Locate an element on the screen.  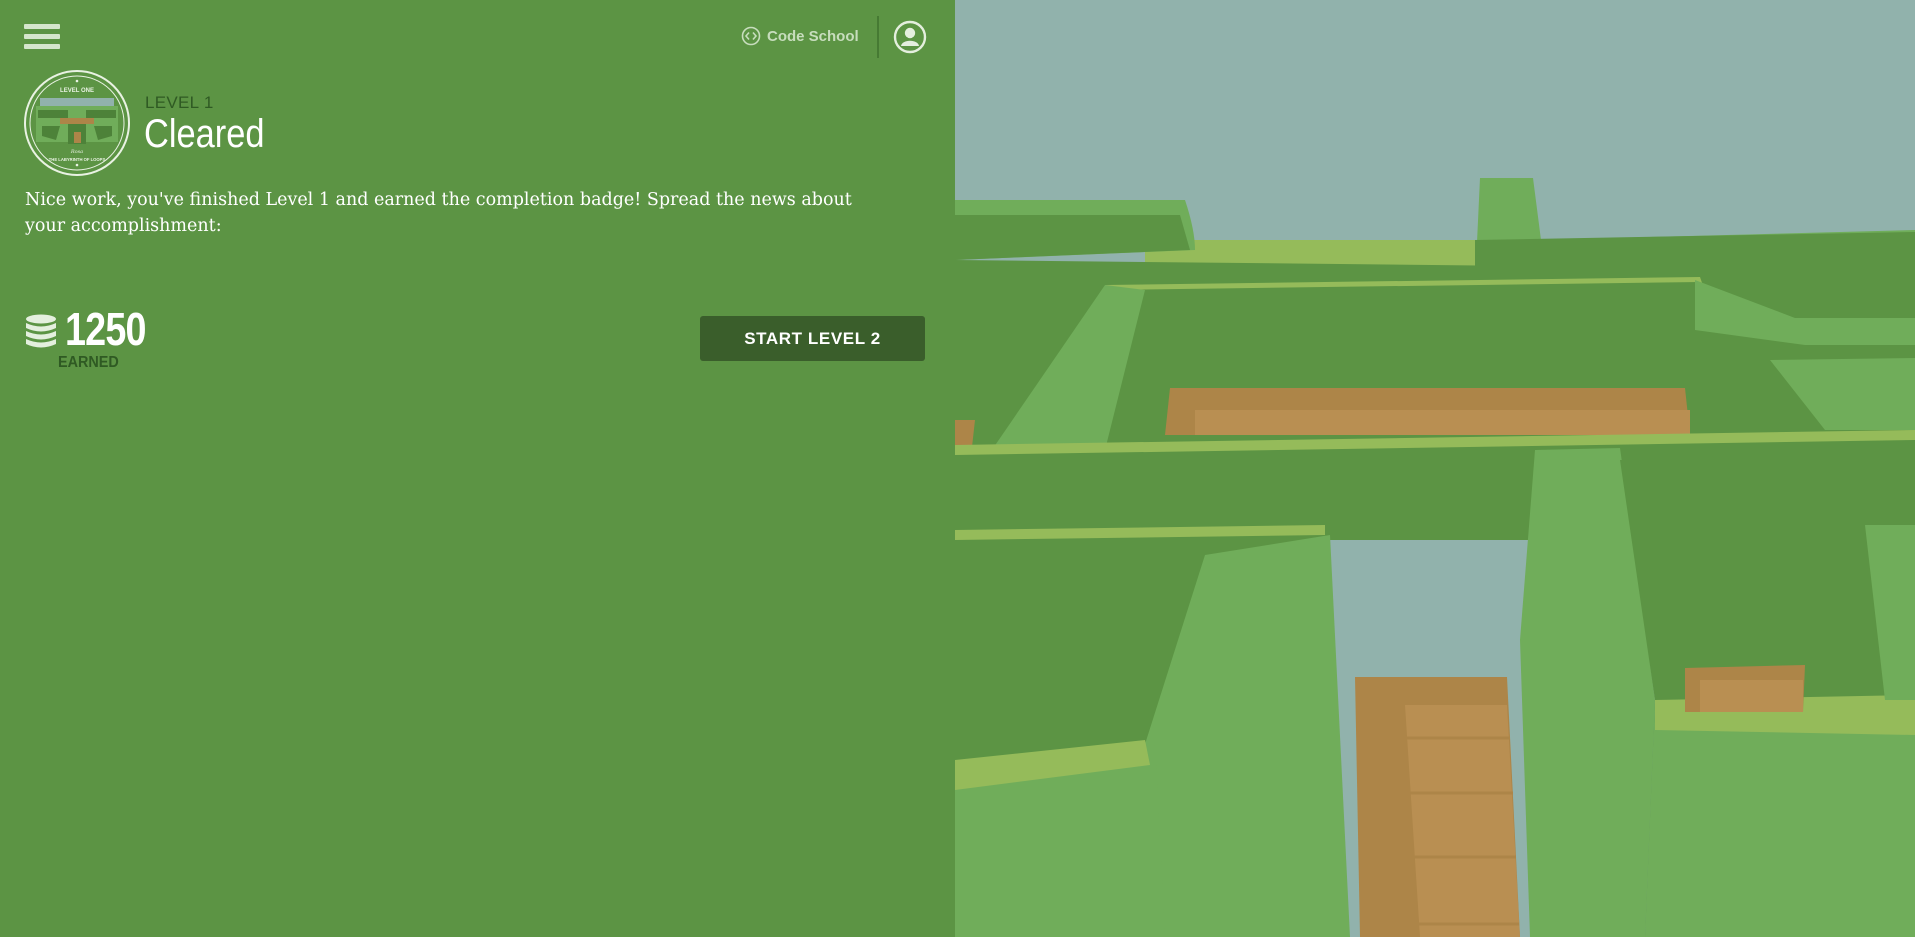
level-label: LEVEL 1 is located at coordinates (179, 102).